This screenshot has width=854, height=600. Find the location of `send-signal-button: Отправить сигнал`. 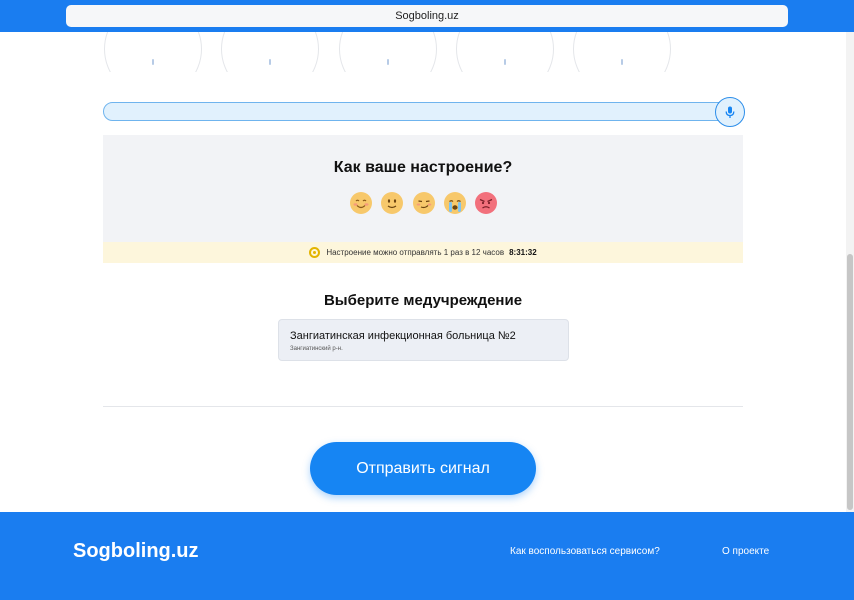

send-signal-button: Отправить сигнал is located at coordinates (423, 468).